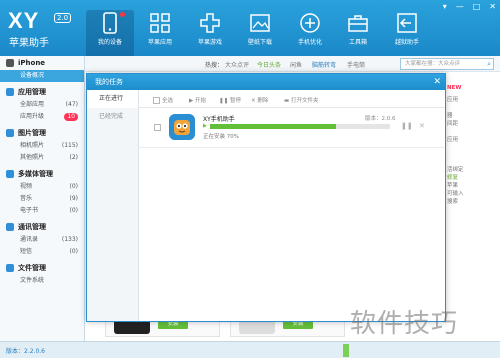 This screenshot has height=358, width=500. I want to click on pause-button: ❚❚ 暂停, so click(230, 100).